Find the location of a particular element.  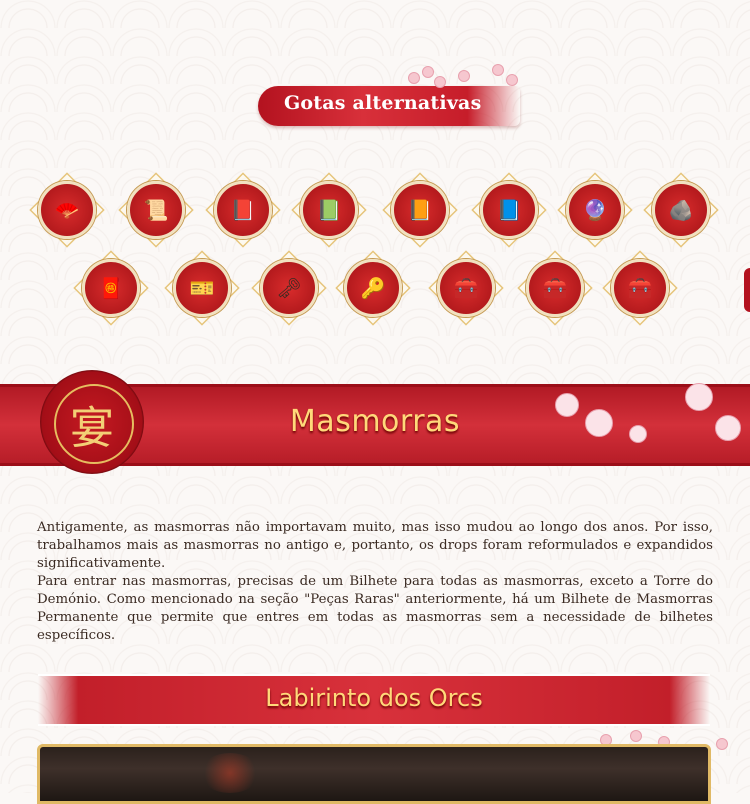

red-scroll-icon: 🧧 is located at coordinates (111, 288).